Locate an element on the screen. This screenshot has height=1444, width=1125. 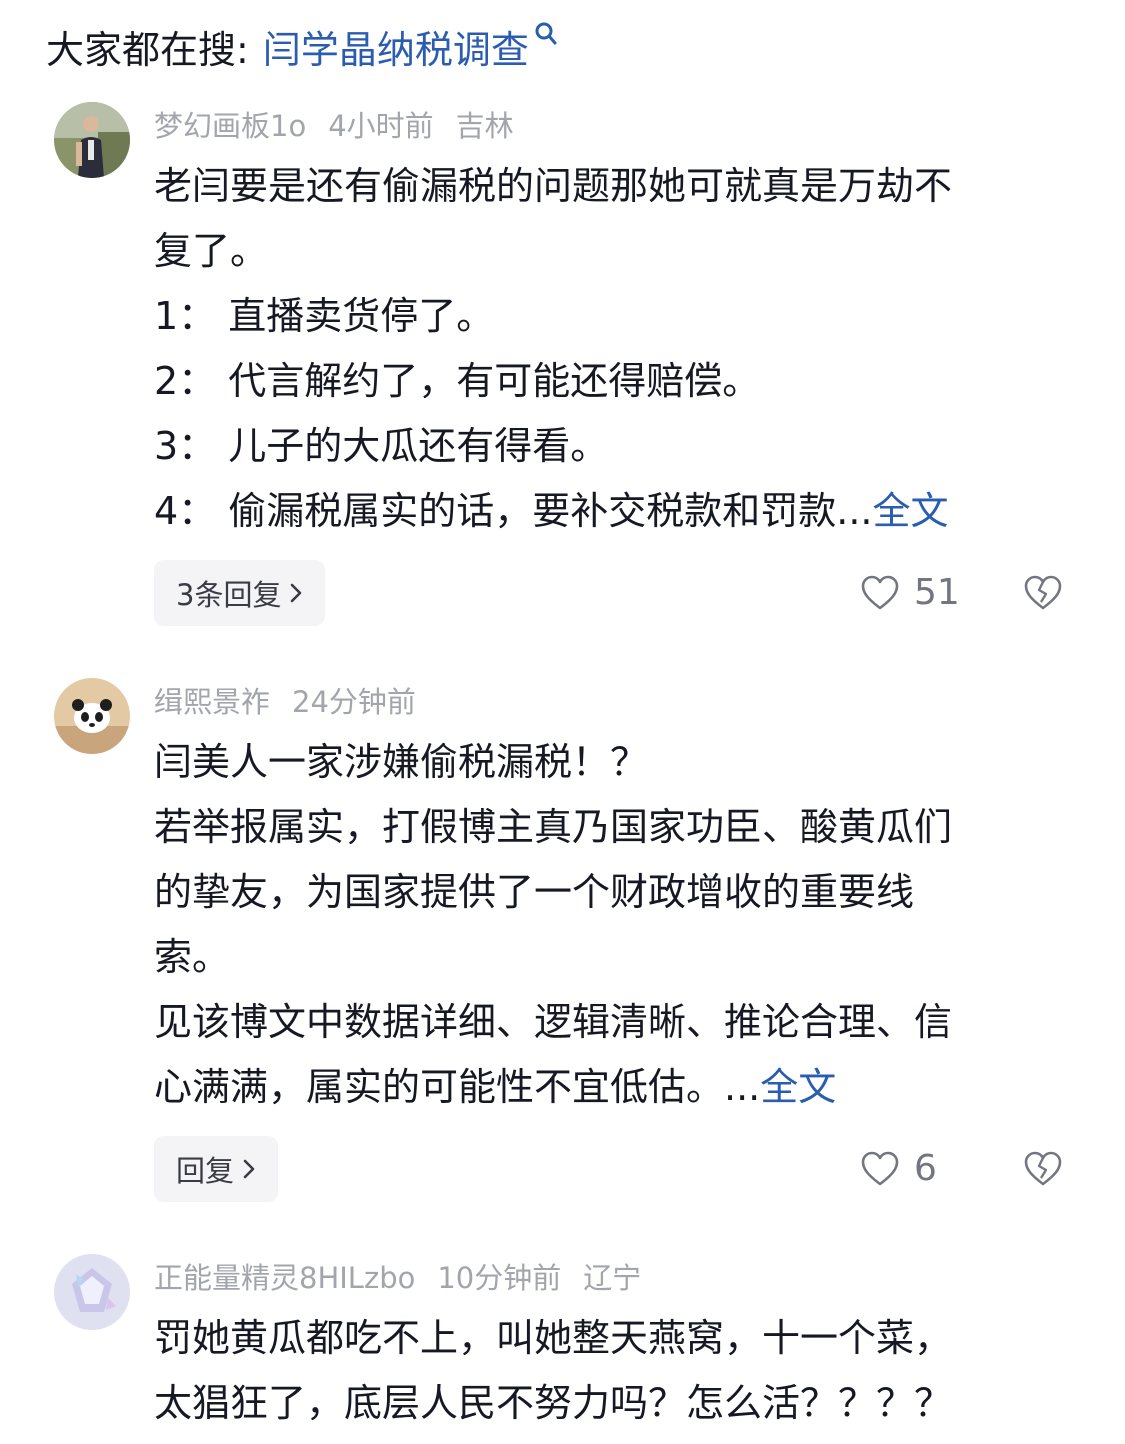
comment-meta: 梦幻画板1o 4小时前 吉林 is located at coordinates (345, 126).